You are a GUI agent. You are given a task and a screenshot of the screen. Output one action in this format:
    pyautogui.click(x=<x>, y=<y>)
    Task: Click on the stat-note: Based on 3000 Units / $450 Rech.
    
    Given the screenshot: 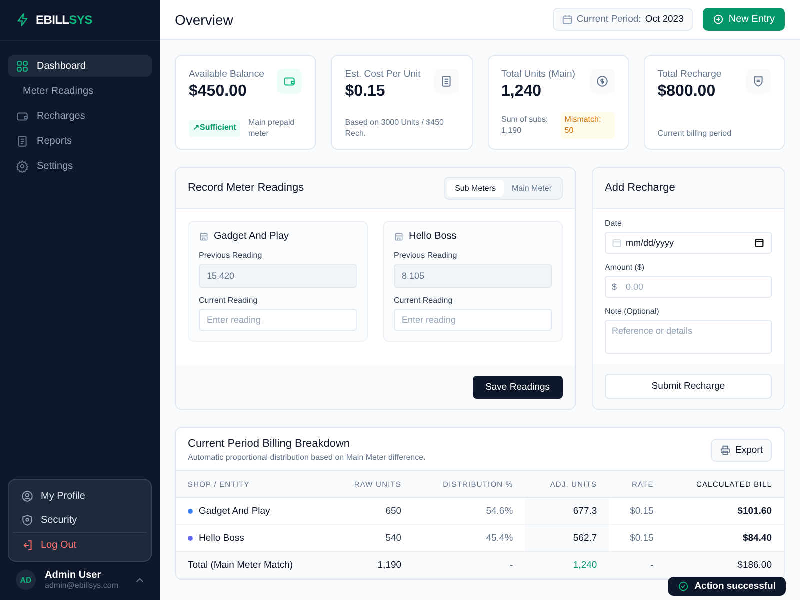 What is the action you would take?
    pyautogui.click(x=395, y=128)
    